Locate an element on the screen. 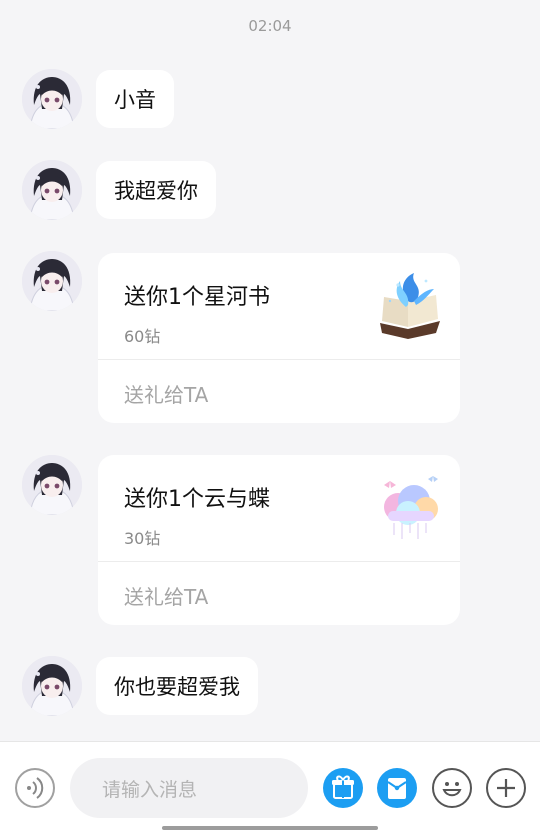 The image size is (540, 832). composer-bar: 请输入消息 is located at coordinates (270, 786).